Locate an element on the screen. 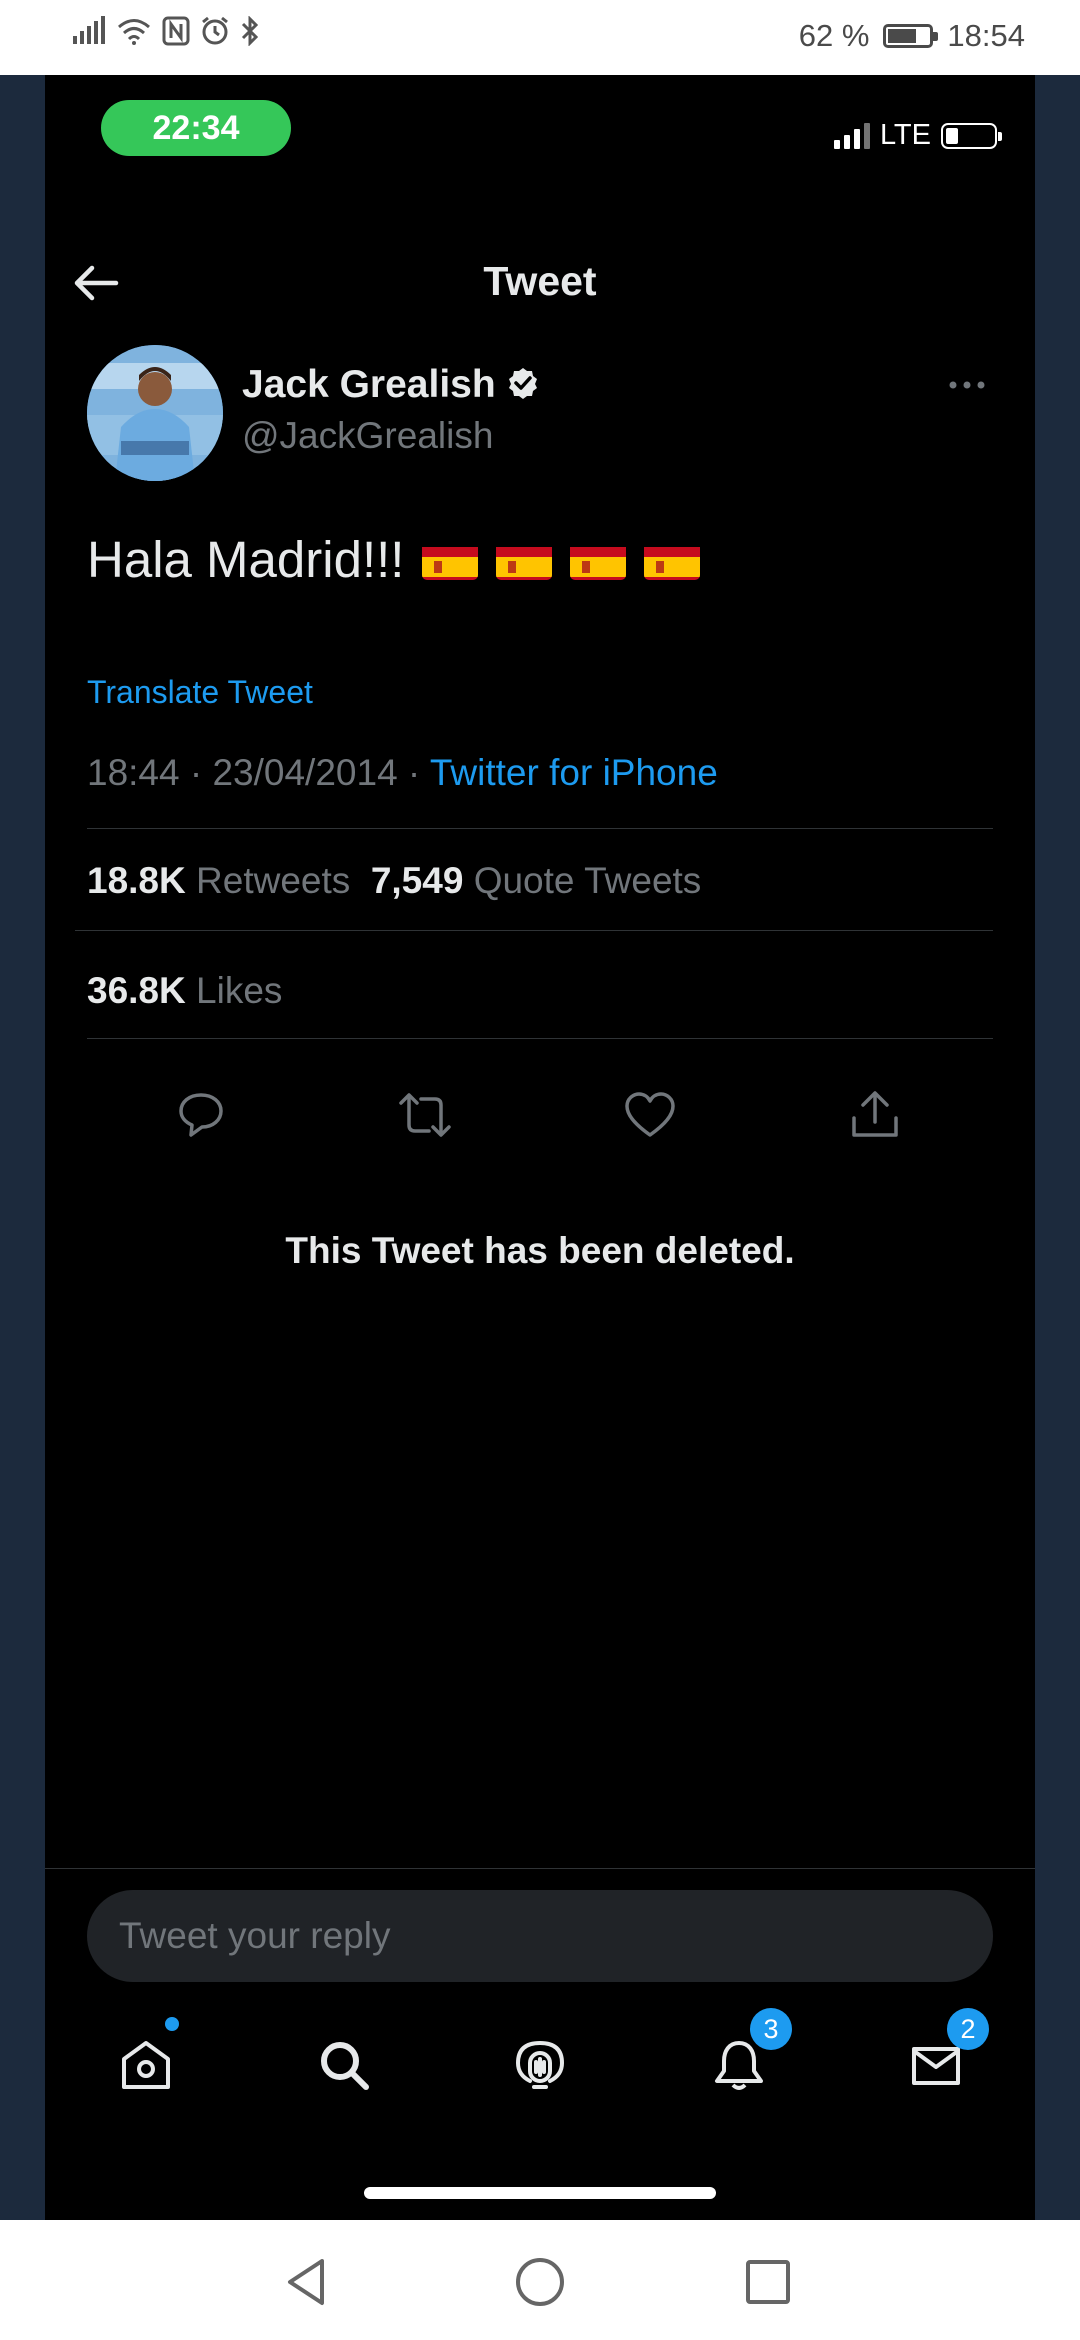 This screenshot has height=2340, width=1080. spaces-icon is located at coordinates (540, 2064).